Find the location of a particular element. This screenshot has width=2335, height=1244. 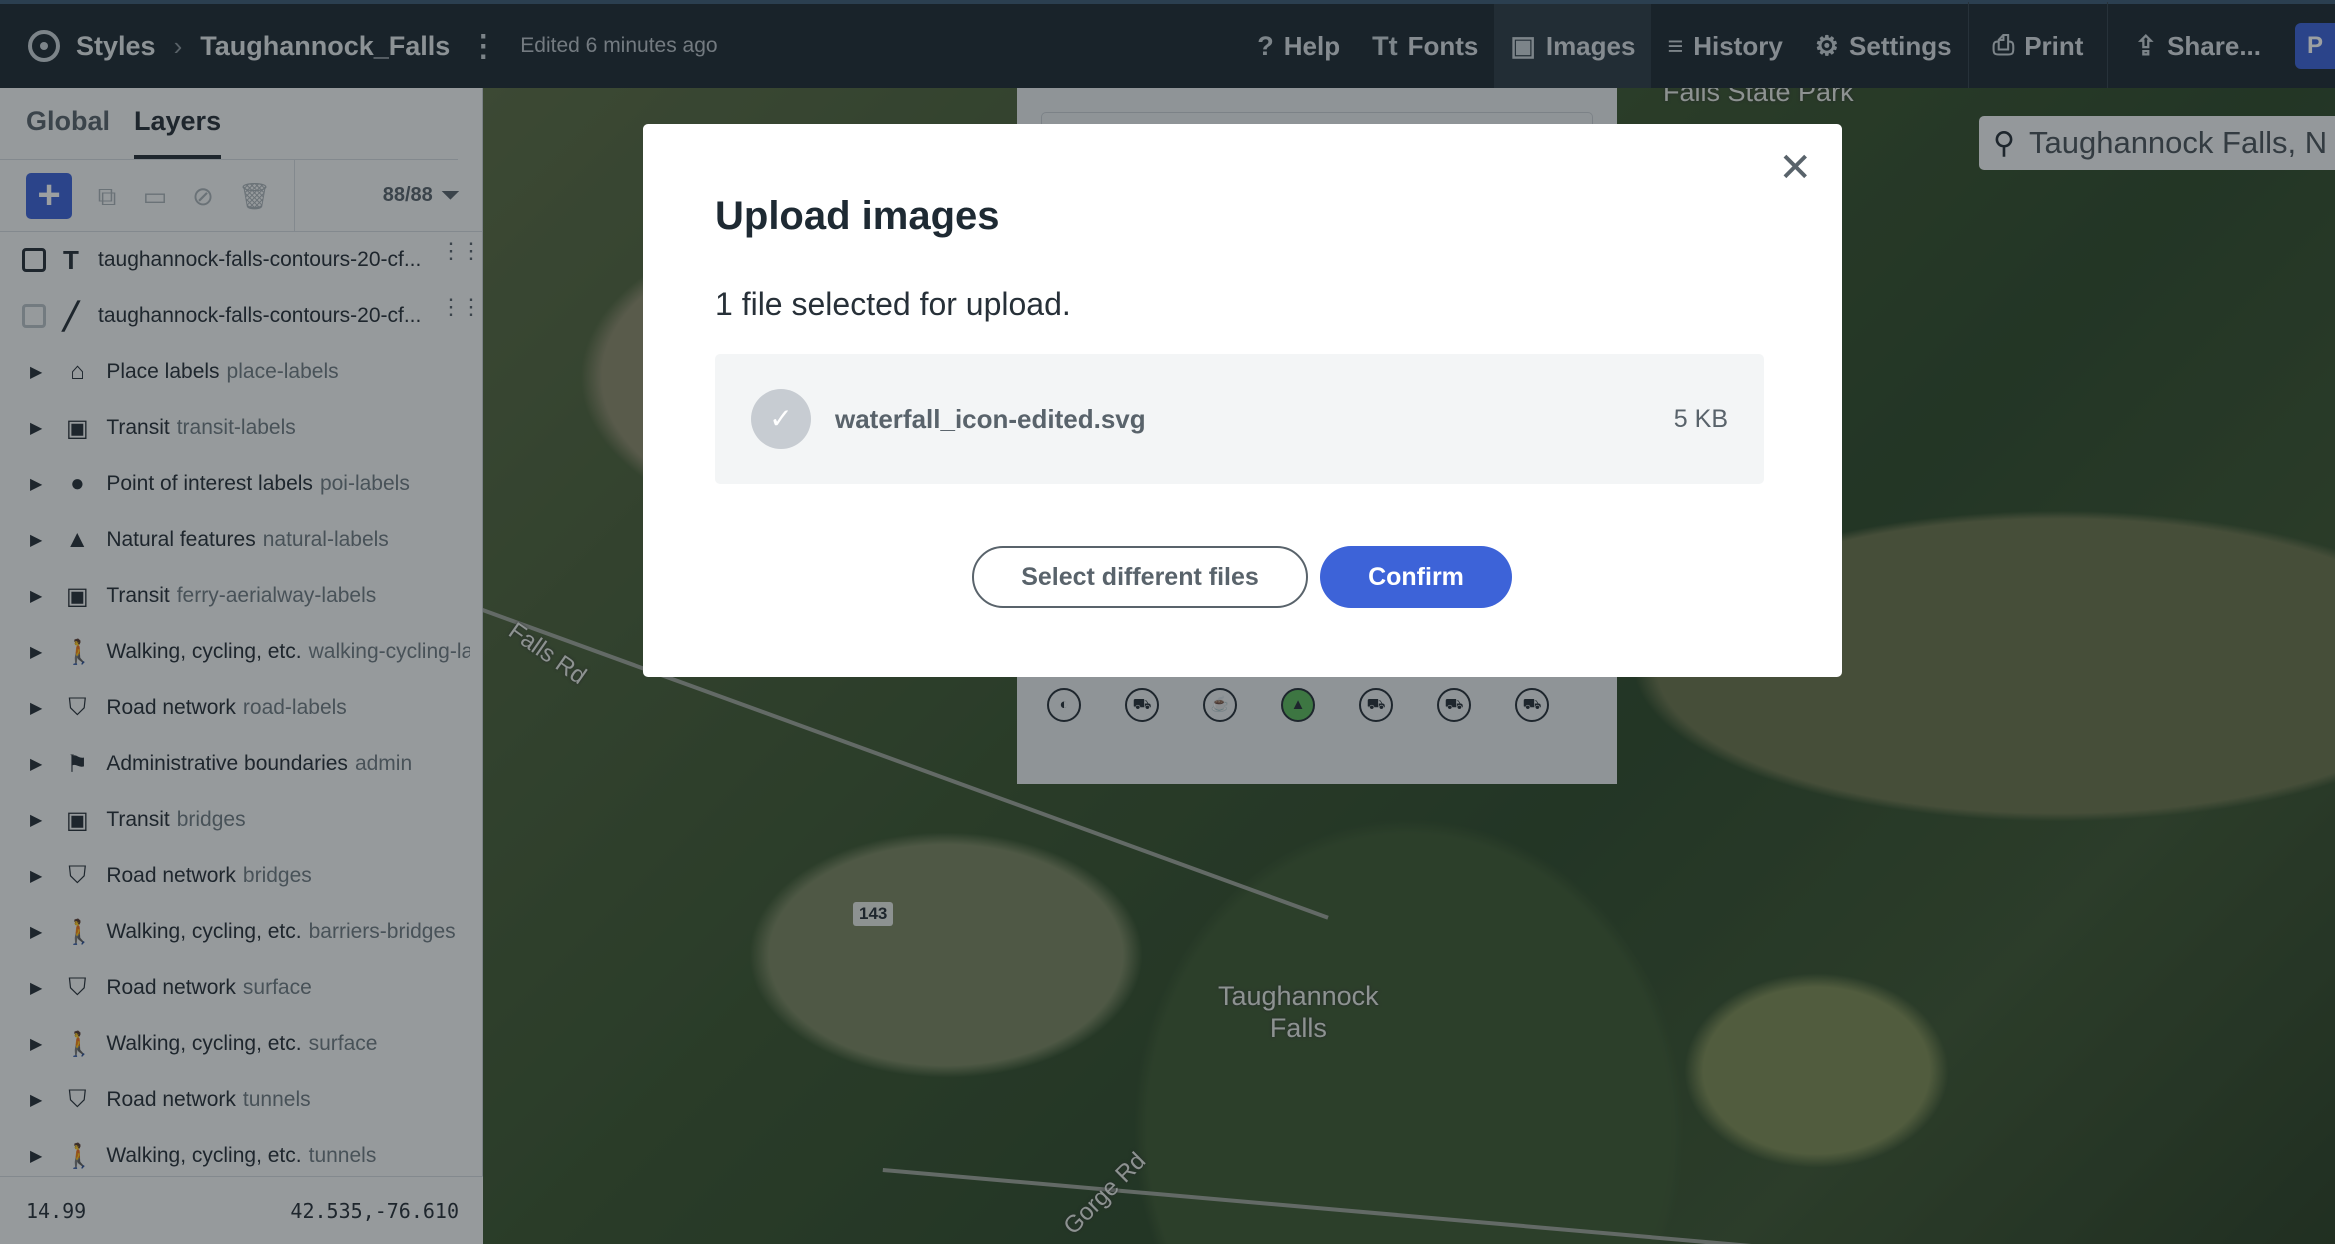

file-item: ✓ waterfall_icon-edited.svg 5 KB is located at coordinates (1239, 419).